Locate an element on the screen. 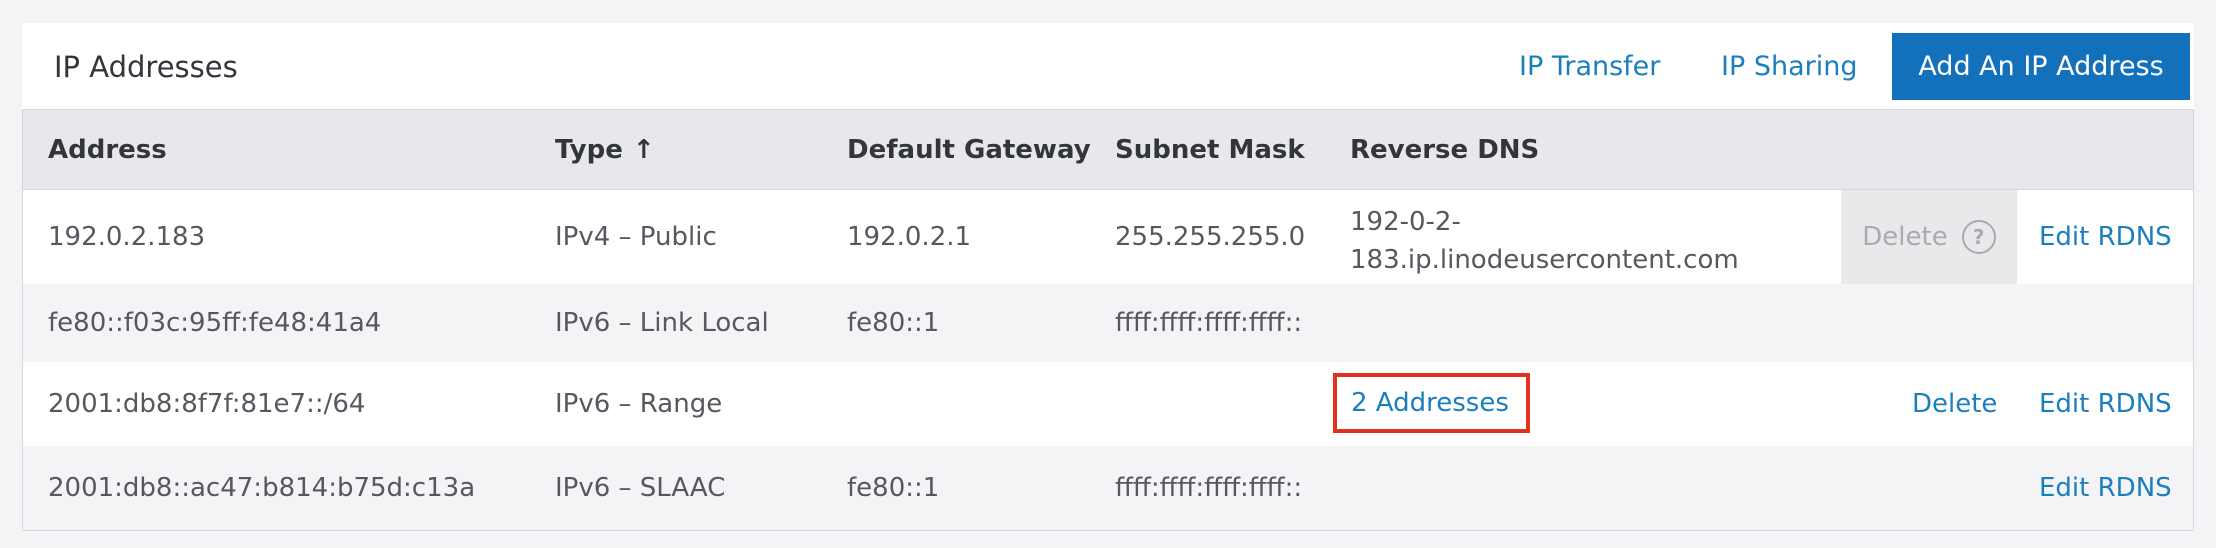 The height and width of the screenshot is (548, 2216). page-title: IP Addresses is located at coordinates (146, 67).